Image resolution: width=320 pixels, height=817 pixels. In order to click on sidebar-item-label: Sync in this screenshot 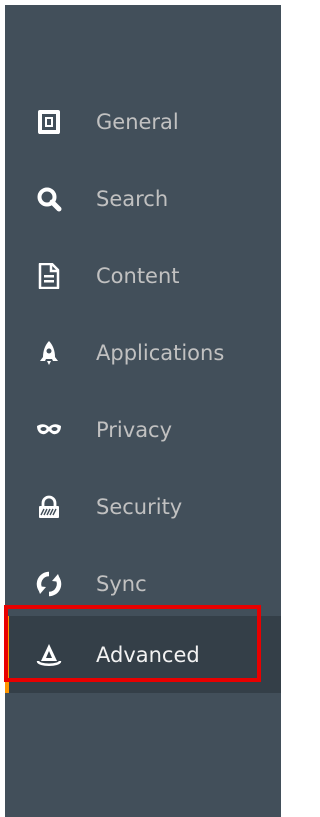, I will do `click(121, 583)`.